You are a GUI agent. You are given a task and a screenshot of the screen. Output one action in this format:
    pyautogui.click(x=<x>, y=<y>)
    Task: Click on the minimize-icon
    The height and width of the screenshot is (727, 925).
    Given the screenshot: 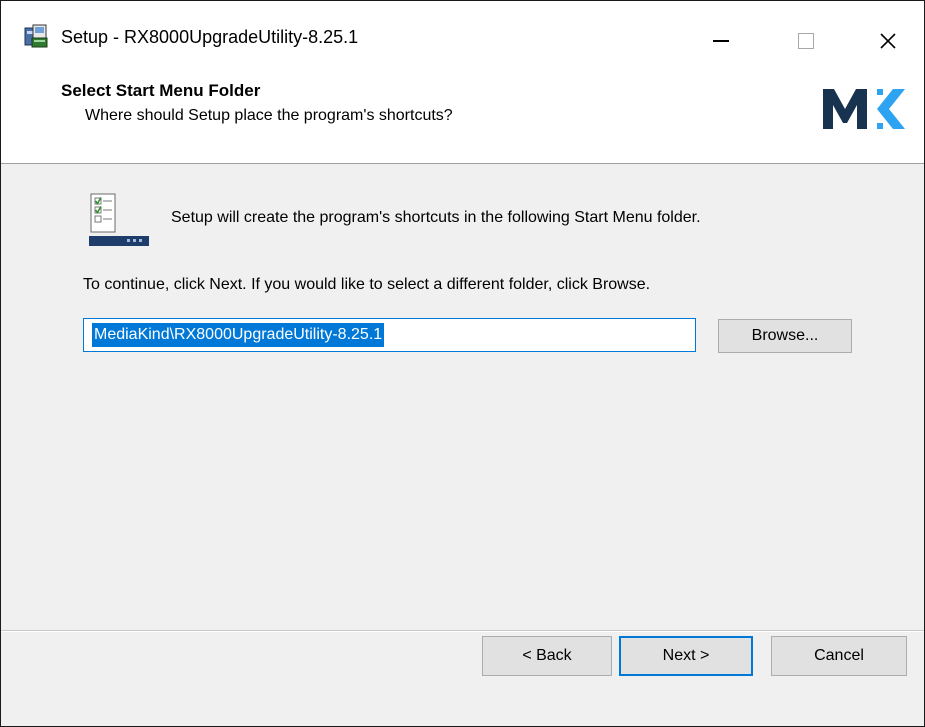 What is the action you would take?
    pyautogui.click(x=721, y=41)
    